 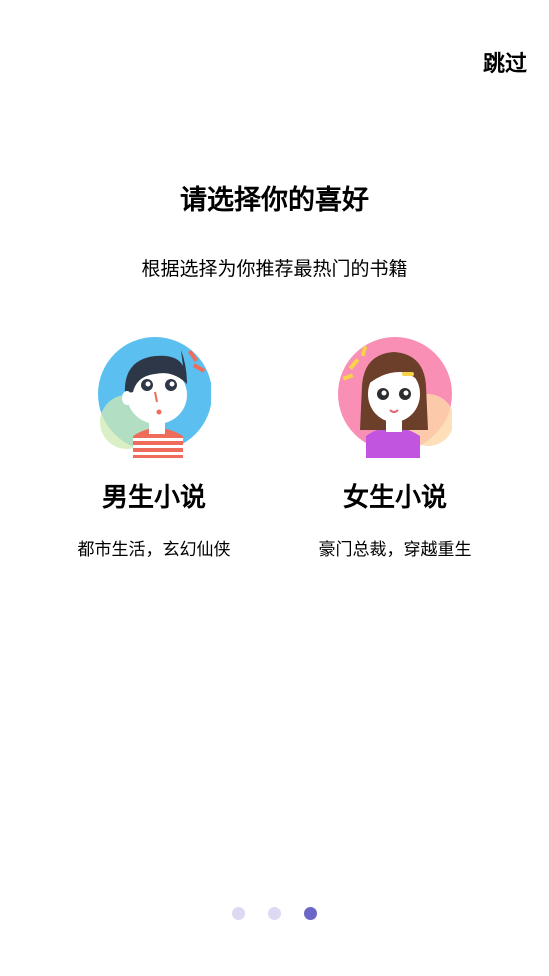 What do you see at coordinates (505, 62) in the screenshot?
I see `skip-button: 跳过` at bounding box center [505, 62].